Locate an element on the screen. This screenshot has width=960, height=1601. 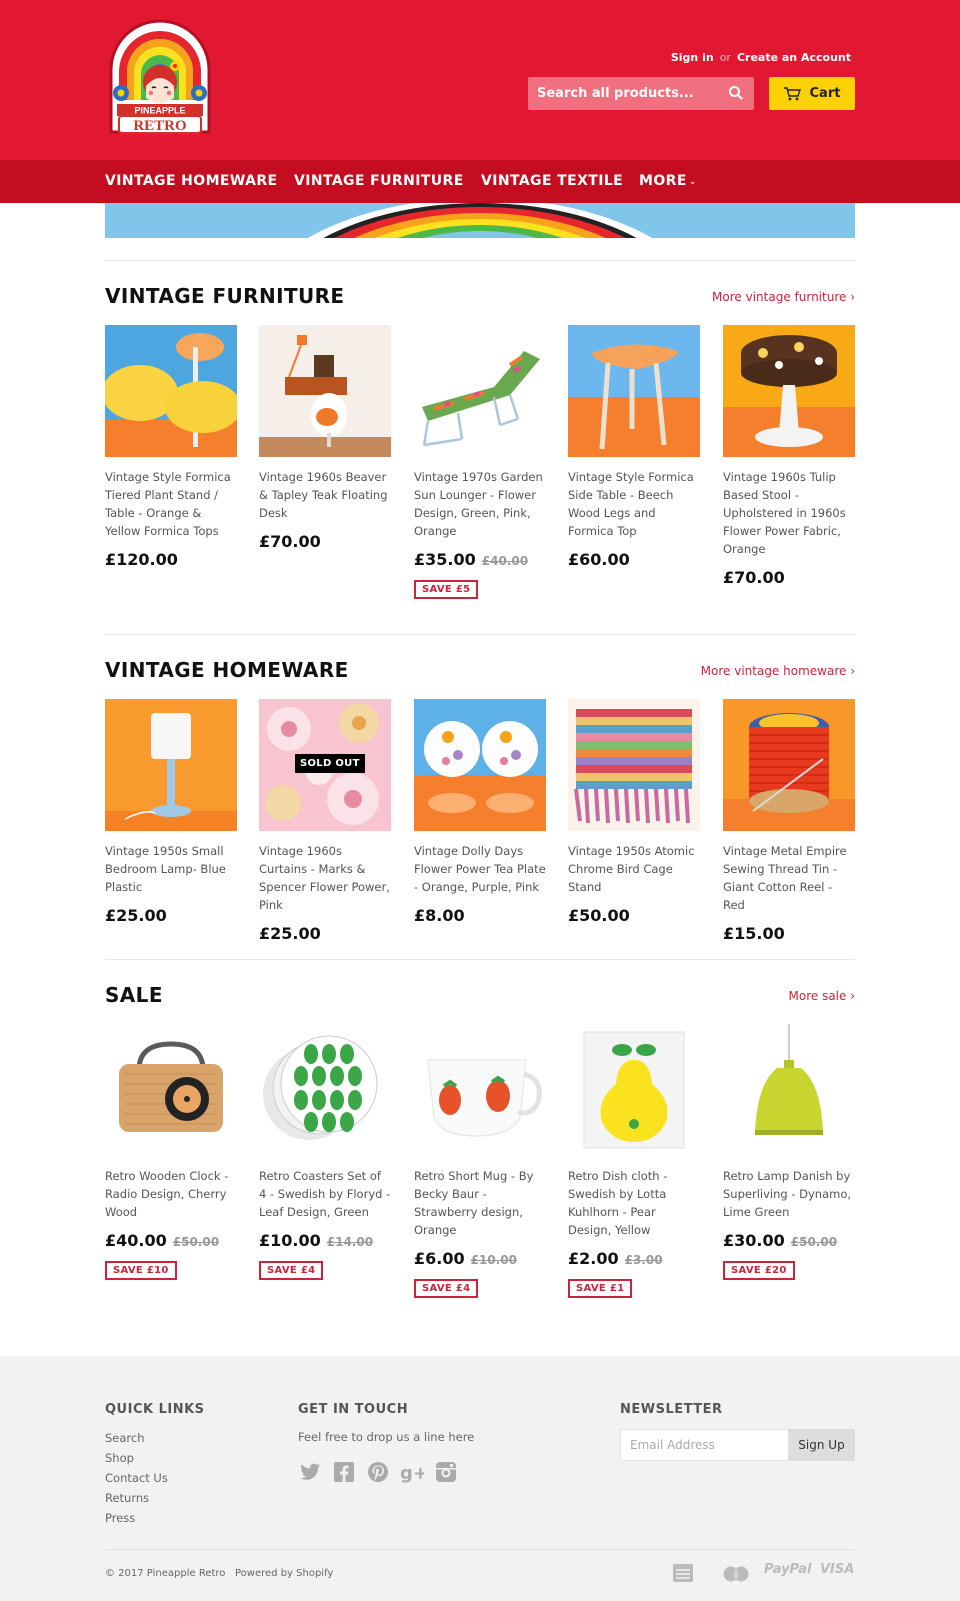
product-price: £10.00 is located at coordinates (290, 1240).